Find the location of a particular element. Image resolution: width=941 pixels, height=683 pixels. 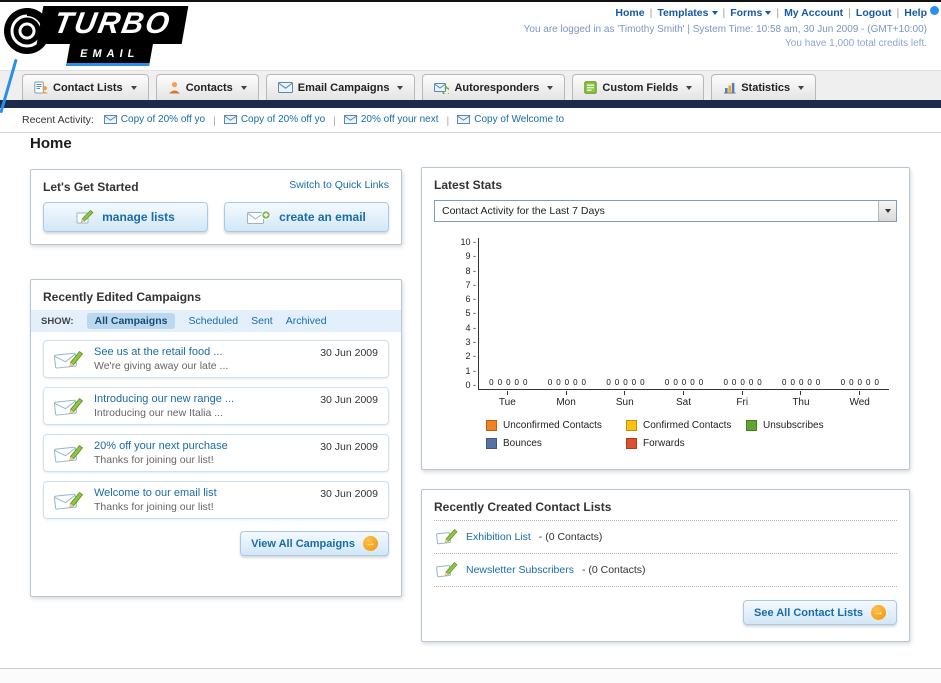

nav-tab-custom-fields: Custom Fields is located at coordinates (638, 87).